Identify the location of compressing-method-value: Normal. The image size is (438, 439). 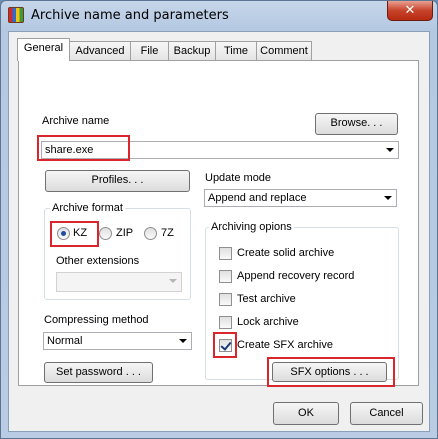
(65, 341).